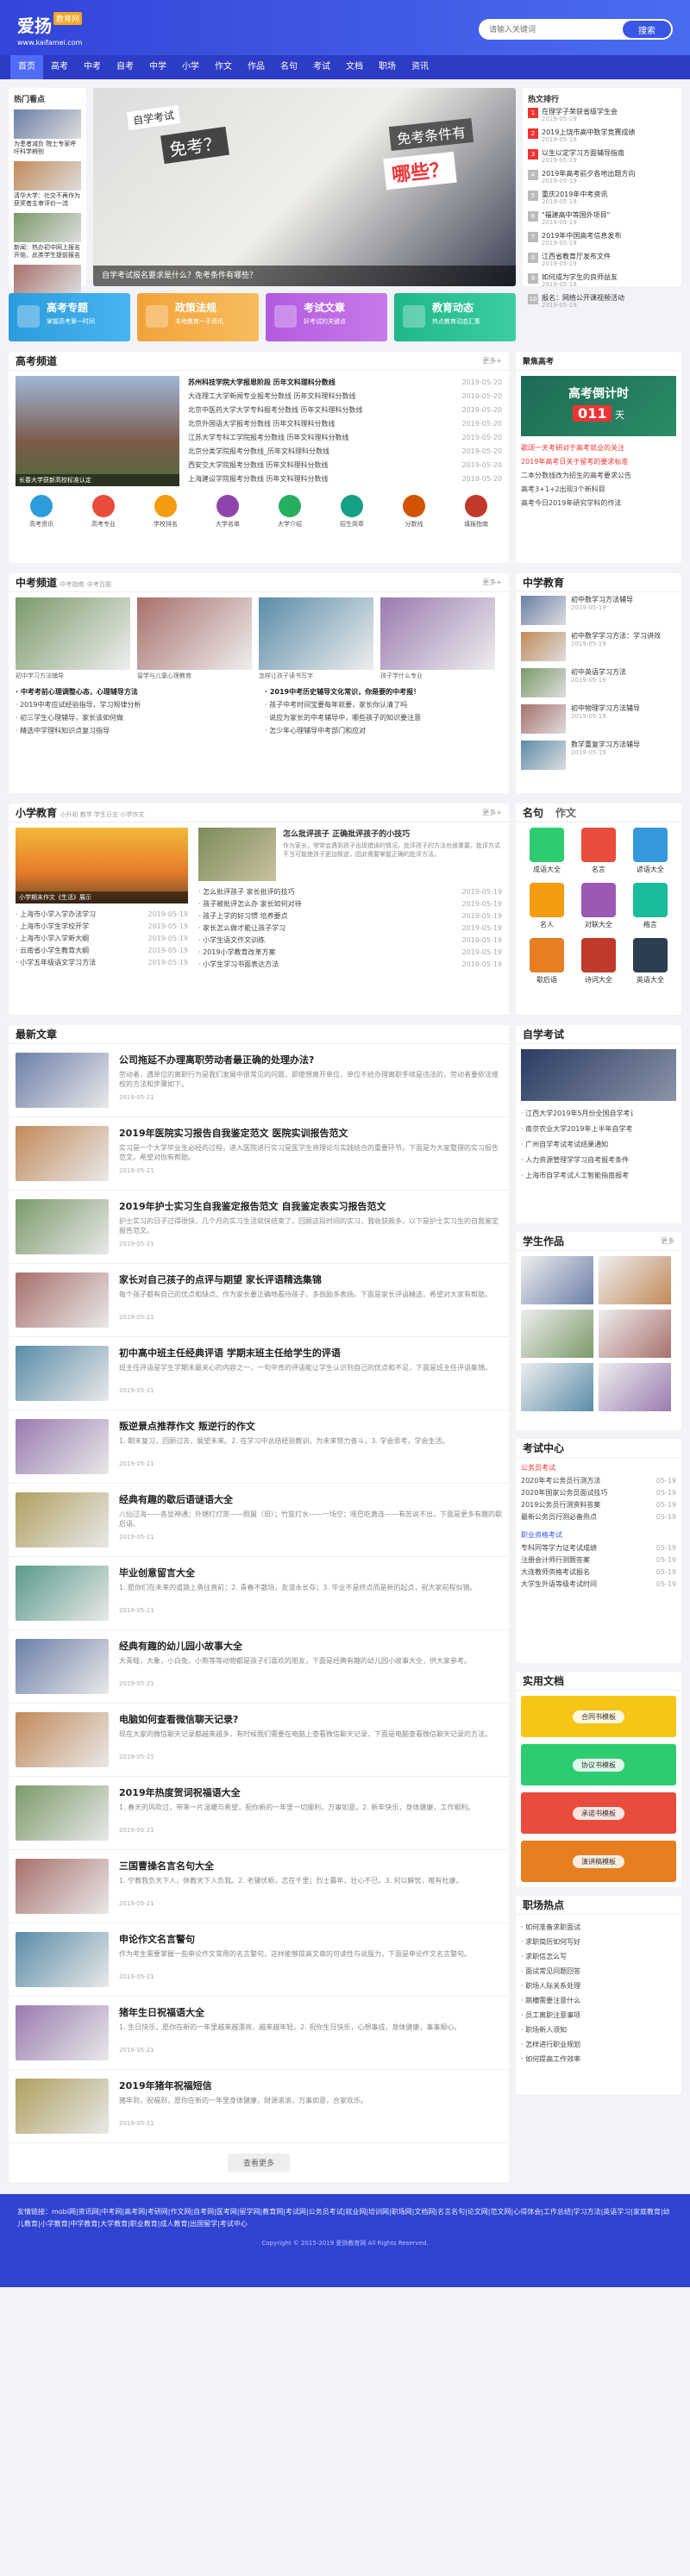 Image resolution: width=690 pixels, height=2576 pixels. I want to click on nav-item: 作文, so click(223, 67).